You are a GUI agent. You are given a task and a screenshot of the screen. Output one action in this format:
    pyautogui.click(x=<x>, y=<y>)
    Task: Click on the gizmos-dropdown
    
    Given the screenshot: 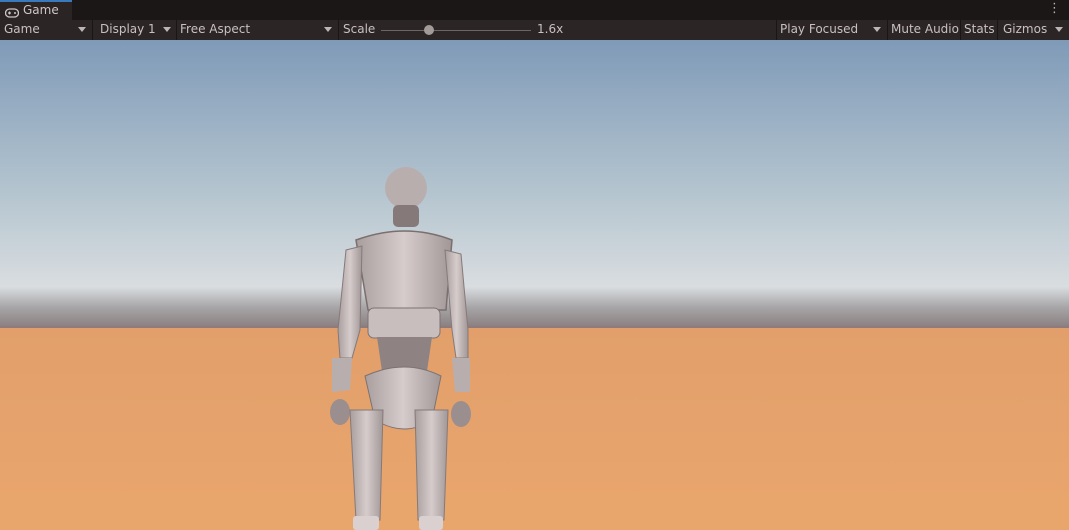 What is the action you would take?
    pyautogui.click(x=1059, y=30)
    